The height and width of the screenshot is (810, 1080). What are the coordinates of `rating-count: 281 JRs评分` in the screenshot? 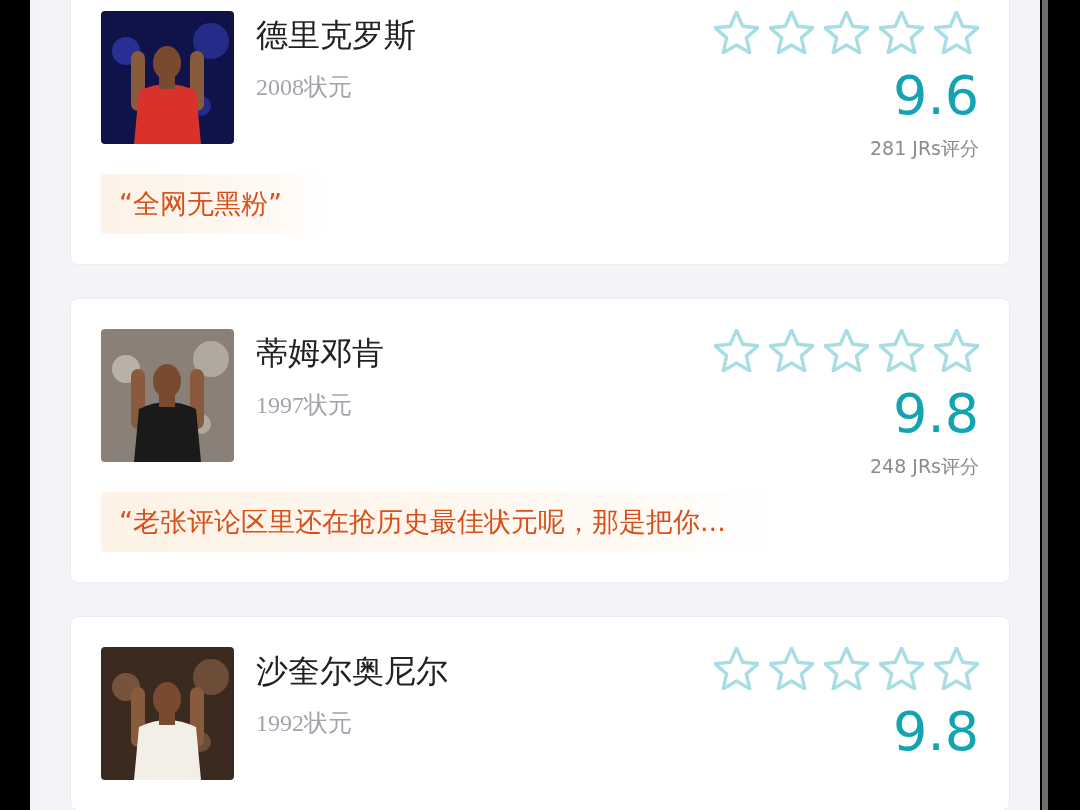 It's located at (924, 148).